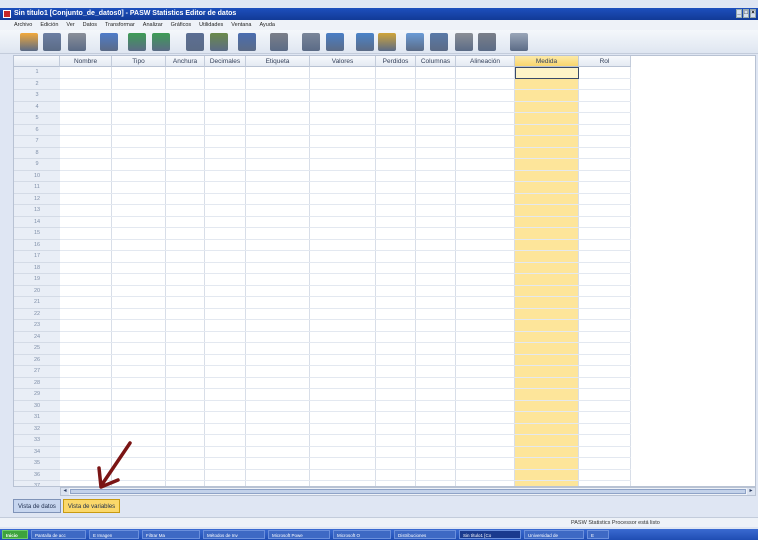 The image size is (758, 540). What do you see at coordinates (37, 142) in the screenshot?
I see `row-number: 7` at bounding box center [37, 142].